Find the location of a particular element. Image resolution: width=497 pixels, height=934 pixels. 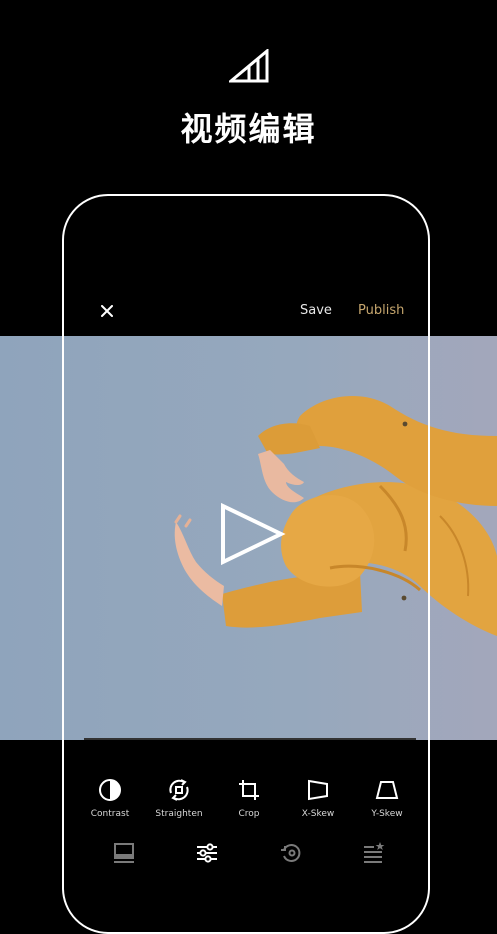

tab-recipes is located at coordinates (374, 853).